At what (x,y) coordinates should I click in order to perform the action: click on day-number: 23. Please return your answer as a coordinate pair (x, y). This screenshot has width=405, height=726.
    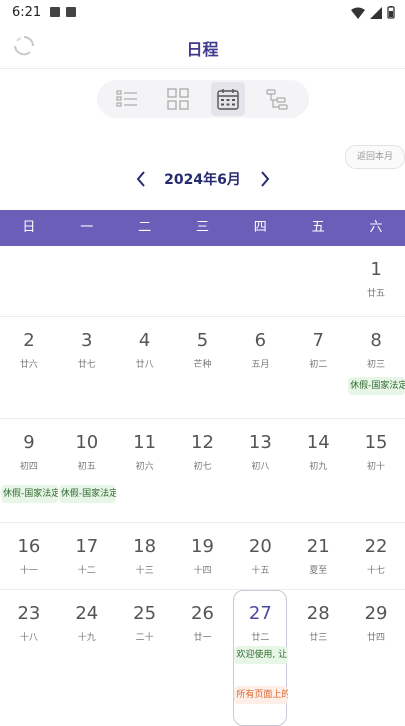
    Looking at the image, I should click on (29, 613).